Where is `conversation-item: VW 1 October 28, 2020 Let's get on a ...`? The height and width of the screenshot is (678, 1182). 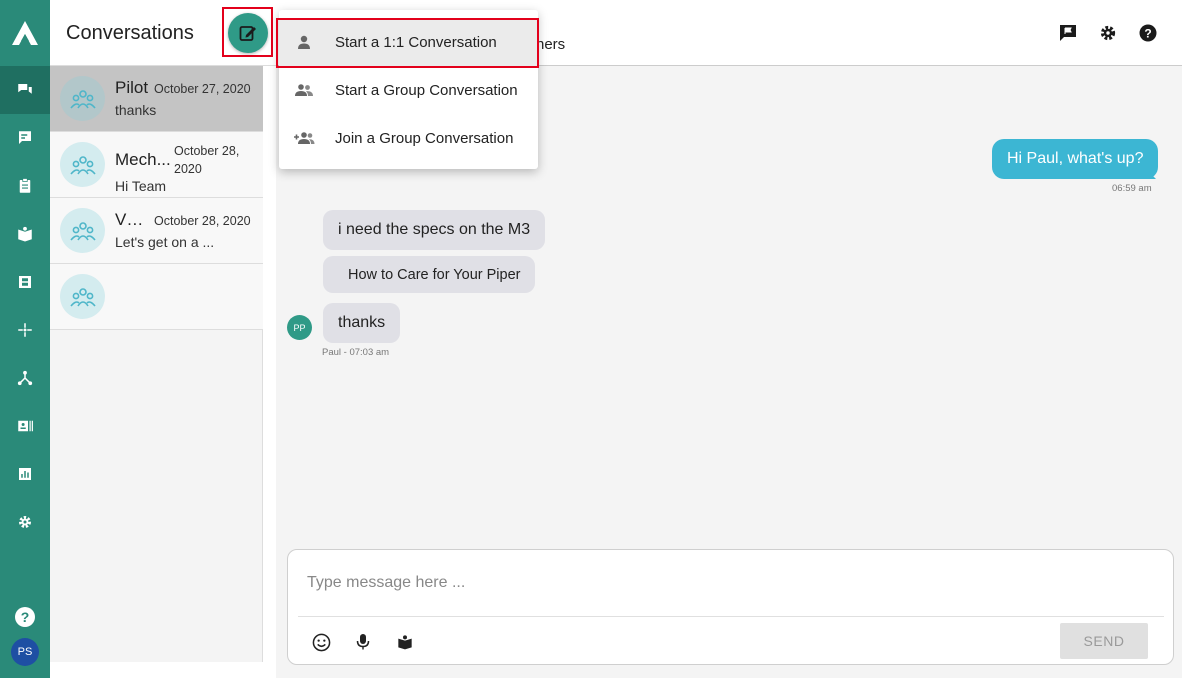 conversation-item: VW 1 October 28, 2020 Let's get on a ... is located at coordinates (156, 231).